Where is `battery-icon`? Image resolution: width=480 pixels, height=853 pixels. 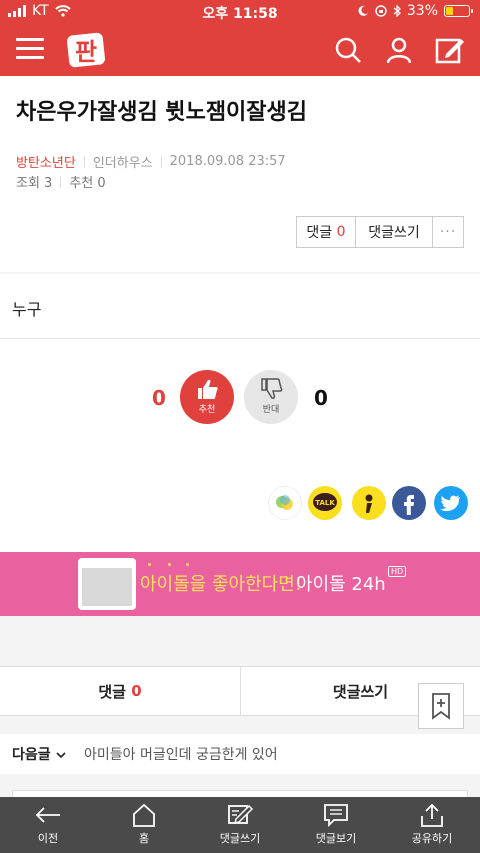 battery-icon is located at coordinates (458, 11).